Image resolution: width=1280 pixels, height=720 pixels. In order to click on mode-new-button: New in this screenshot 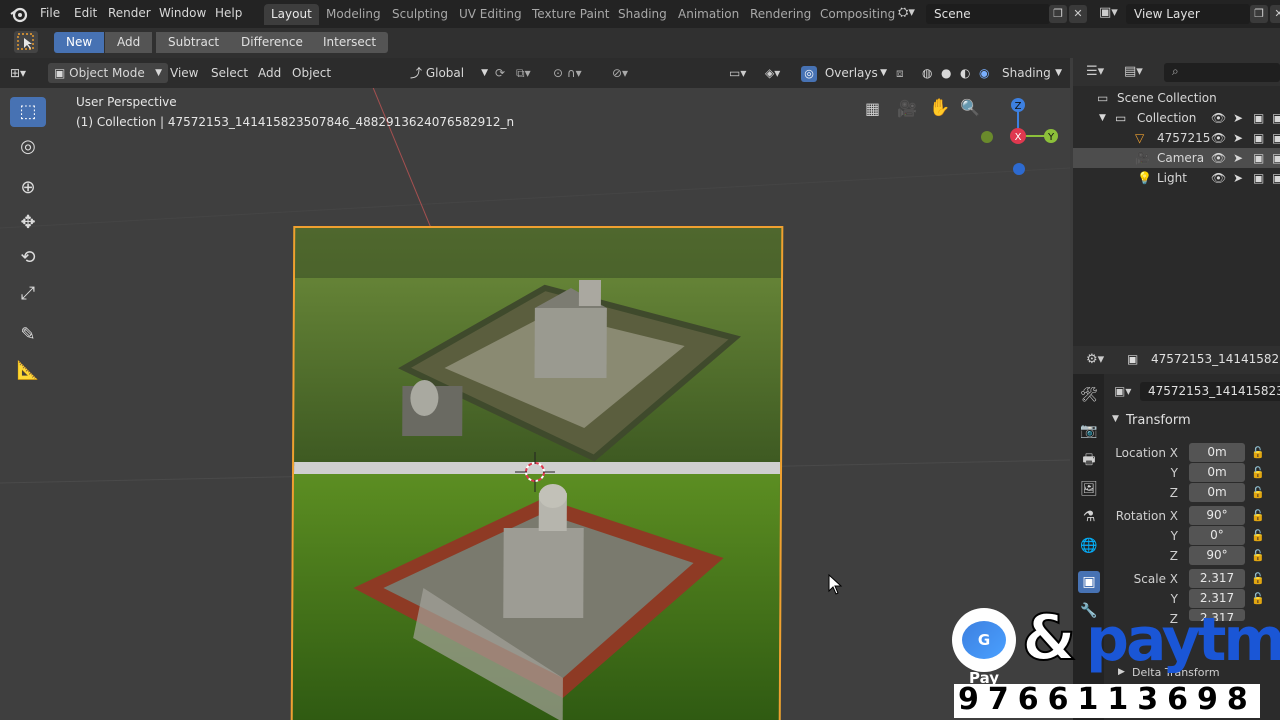, I will do `click(79, 42)`.